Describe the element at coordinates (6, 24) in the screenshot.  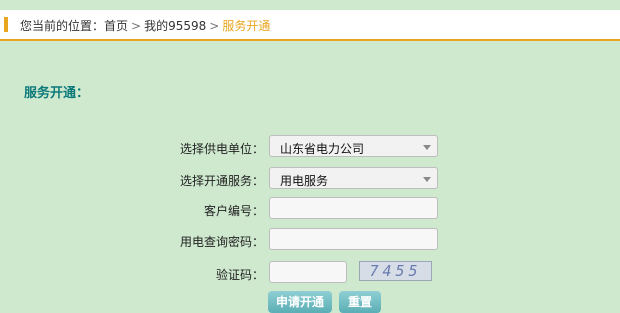
I see `breadcrumb-marker` at that location.